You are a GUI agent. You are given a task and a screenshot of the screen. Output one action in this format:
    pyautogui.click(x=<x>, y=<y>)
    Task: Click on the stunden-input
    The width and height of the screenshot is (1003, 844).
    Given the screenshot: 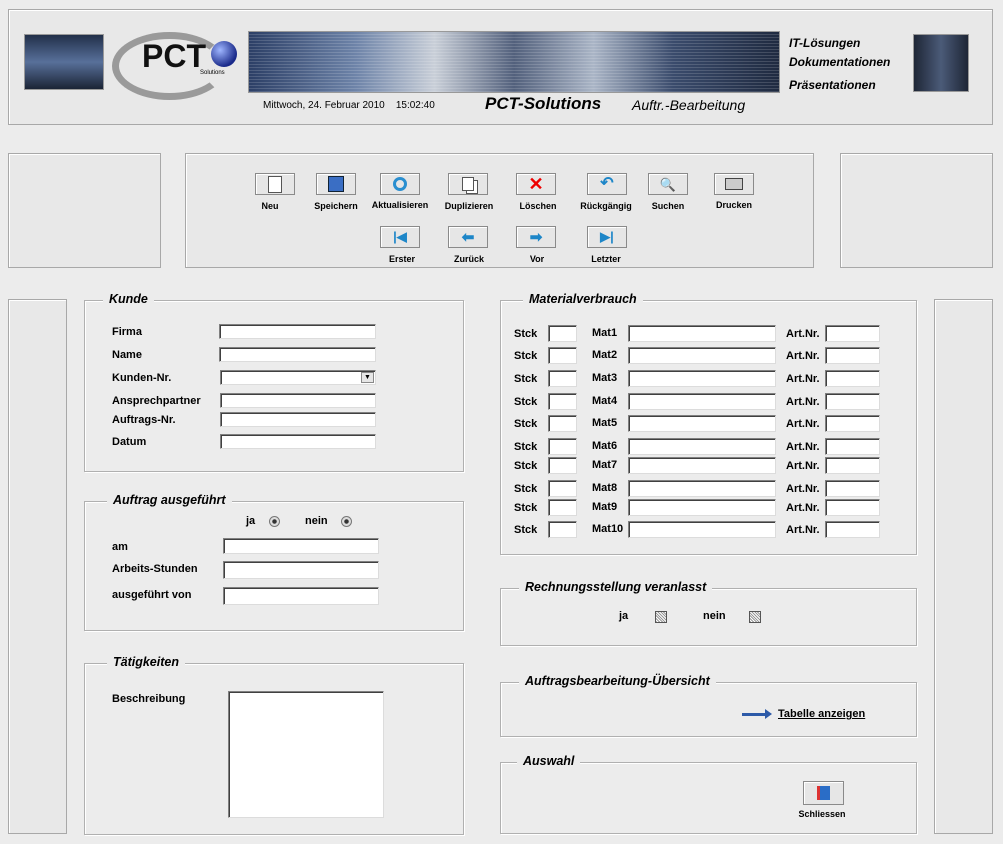 What is the action you would take?
    pyautogui.click(x=301, y=570)
    